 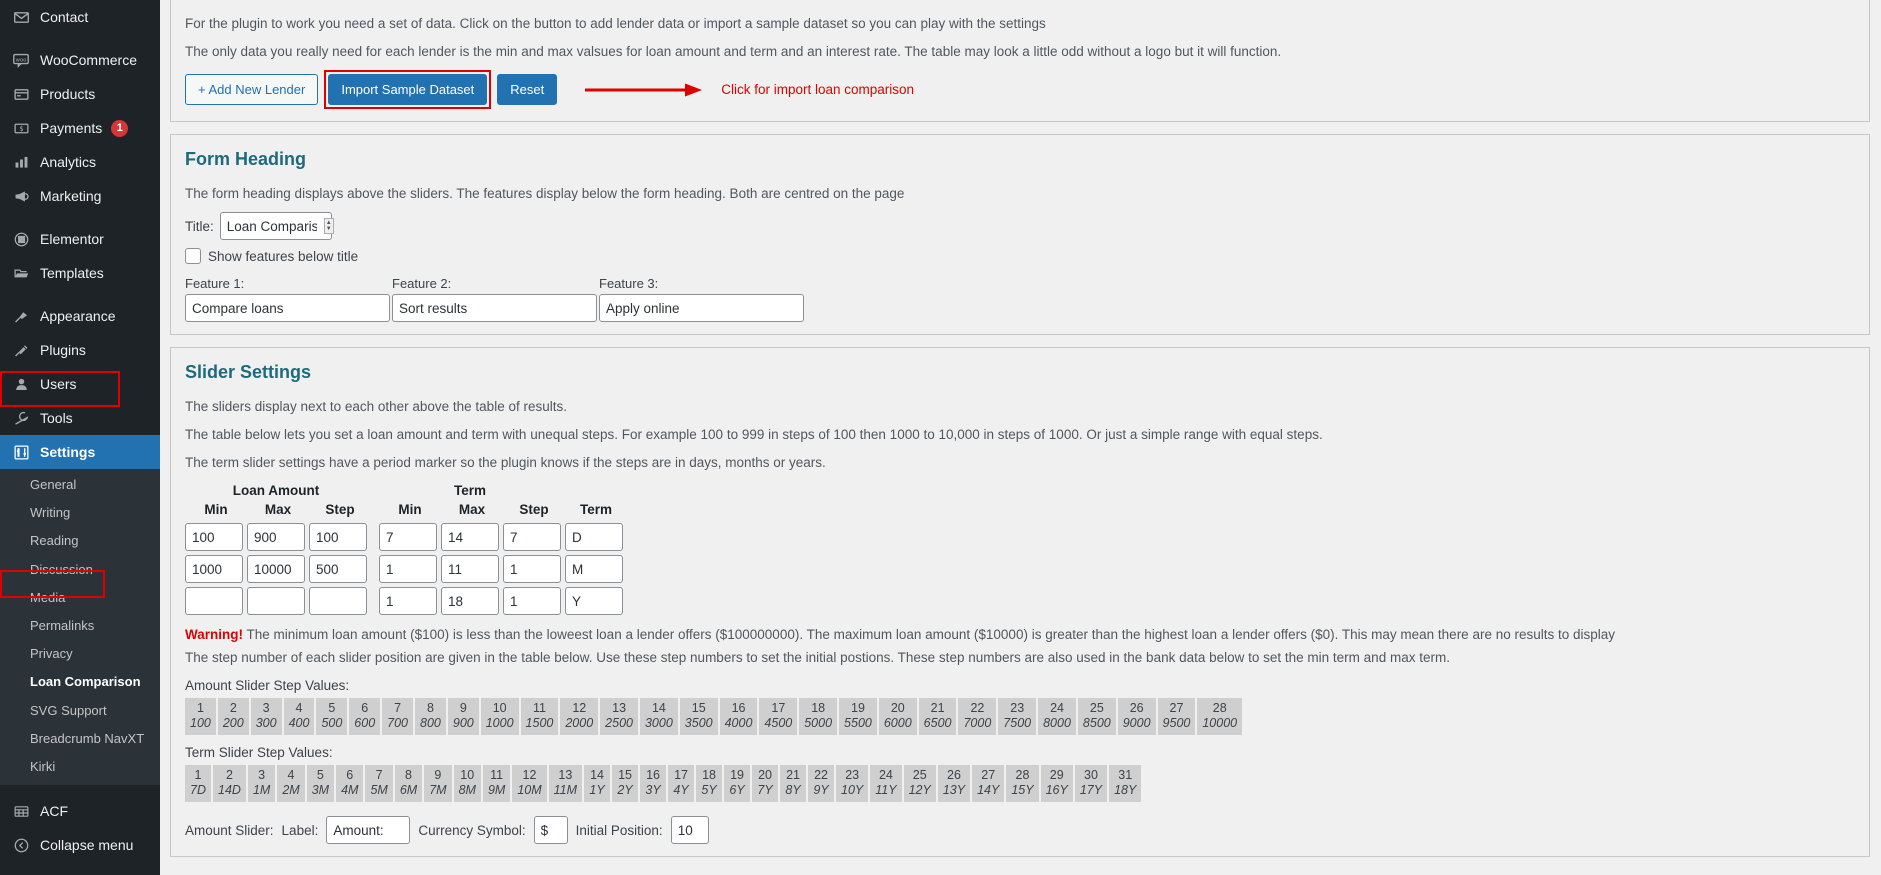 I want to click on term-step-cell: 23 10Y, so click(x=852, y=783).